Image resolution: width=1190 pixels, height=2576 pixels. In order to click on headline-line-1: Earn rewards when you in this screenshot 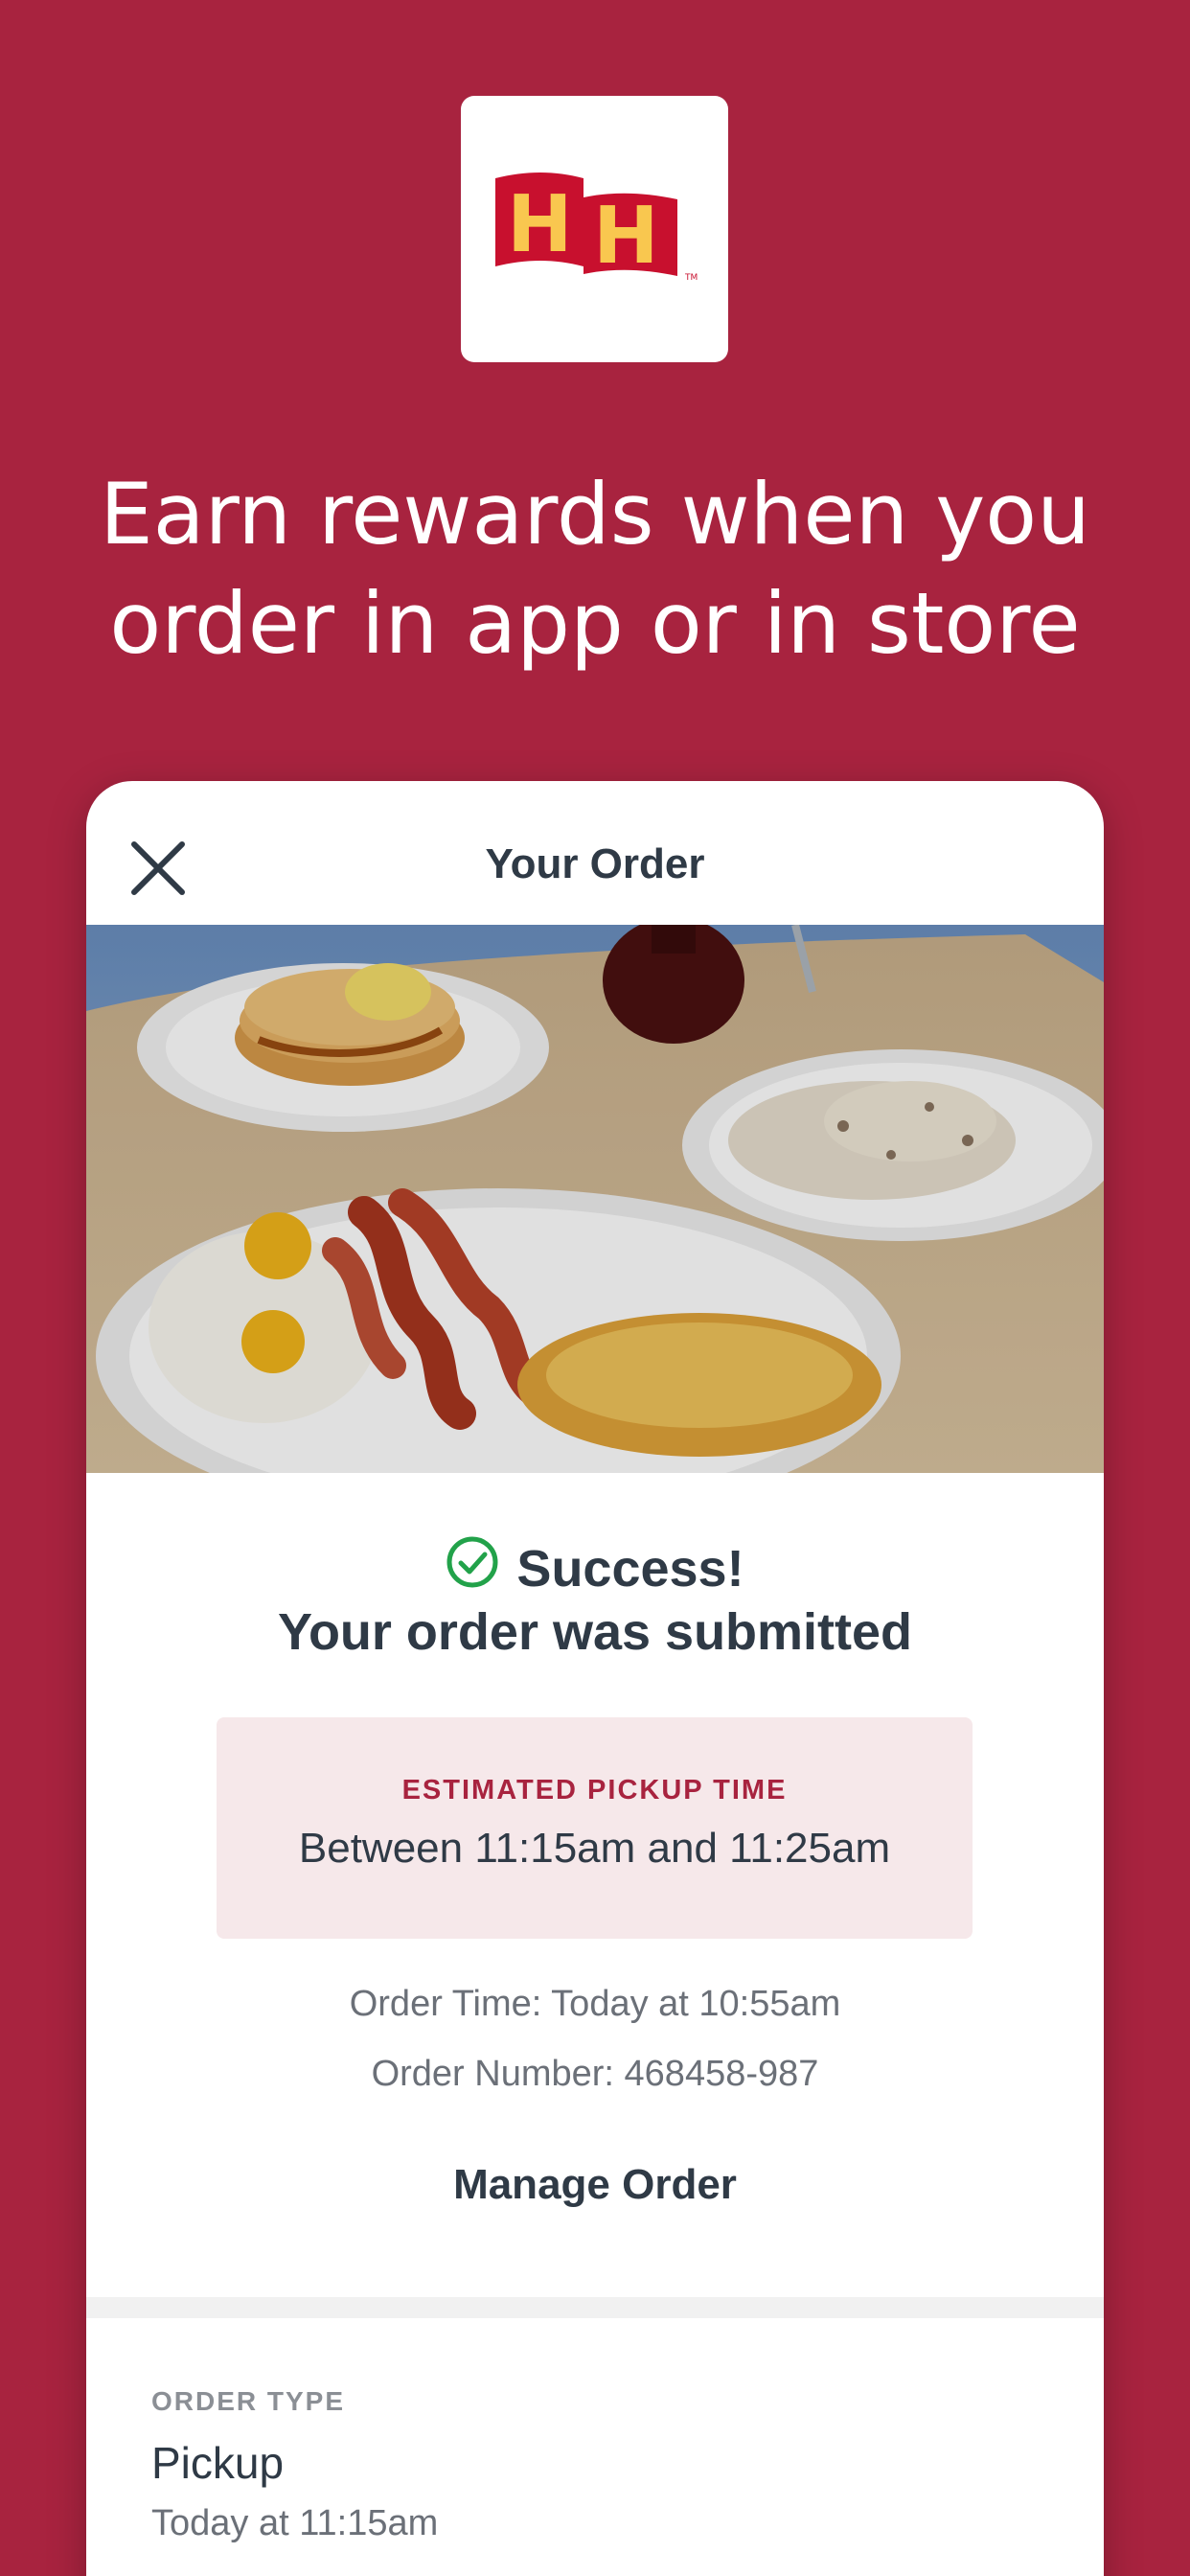, I will do `click(595, 514)`.